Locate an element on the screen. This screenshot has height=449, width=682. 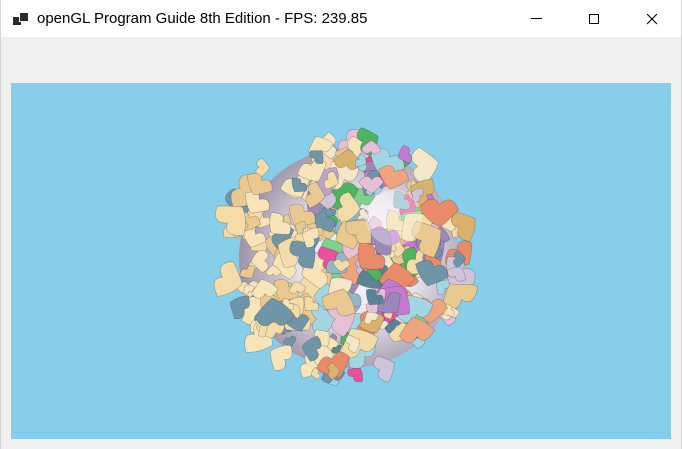
window-controls is located at coordinates (594, 18).